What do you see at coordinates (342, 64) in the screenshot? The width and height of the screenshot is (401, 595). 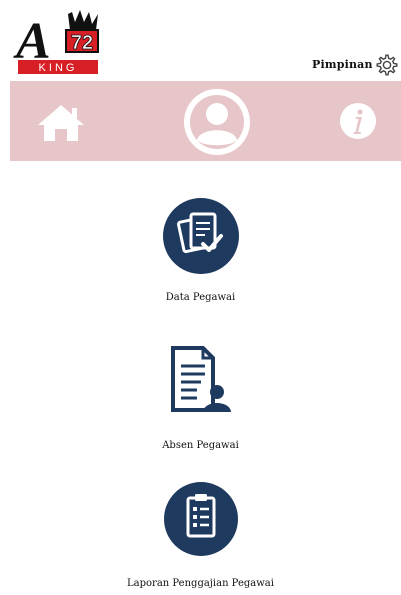 I see `user-role-label: Pimpinan` at bounding box center [342, 64].